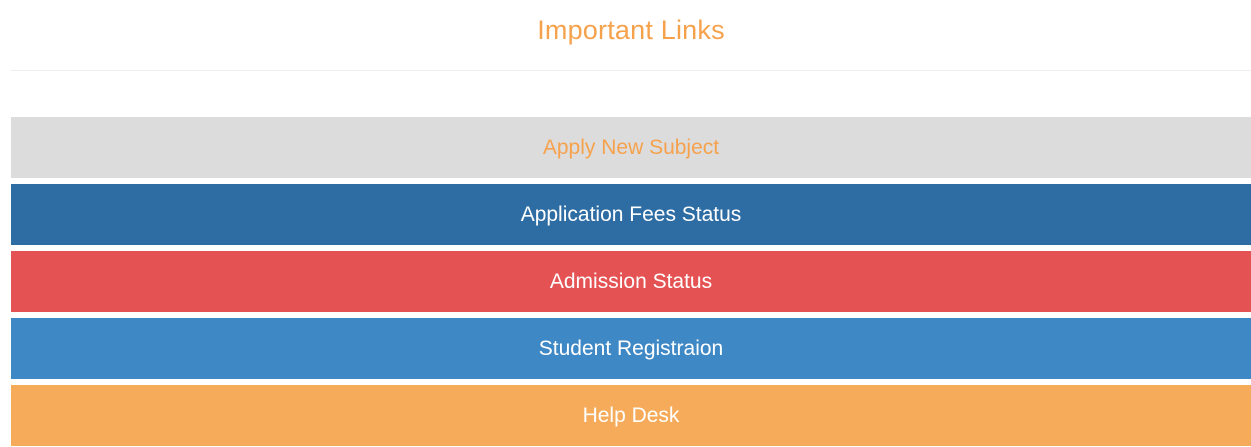  I want to click on help-desk-link: Help Desk, so click(631, 415).